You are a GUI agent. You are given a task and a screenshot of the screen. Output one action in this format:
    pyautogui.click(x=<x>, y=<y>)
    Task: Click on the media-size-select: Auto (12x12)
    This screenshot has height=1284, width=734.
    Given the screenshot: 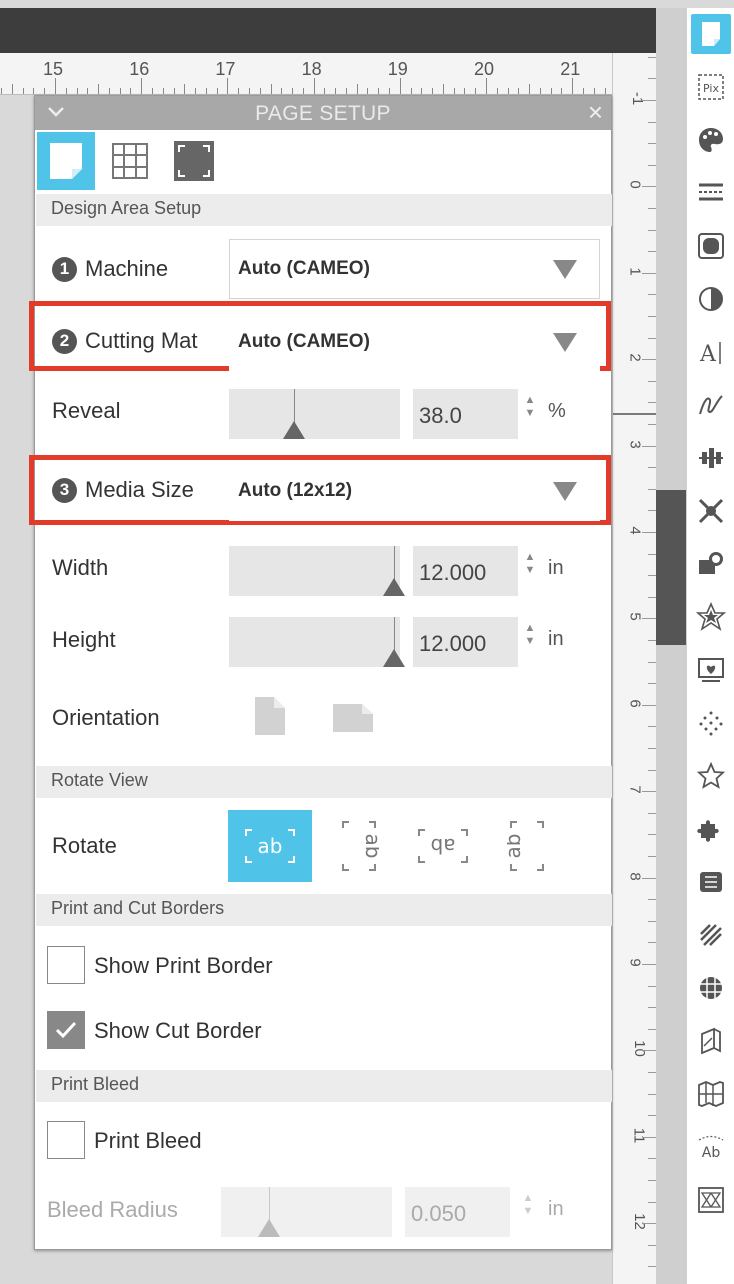 What is the action you would take?
    pyautogui.click(x=414, y=491)
    